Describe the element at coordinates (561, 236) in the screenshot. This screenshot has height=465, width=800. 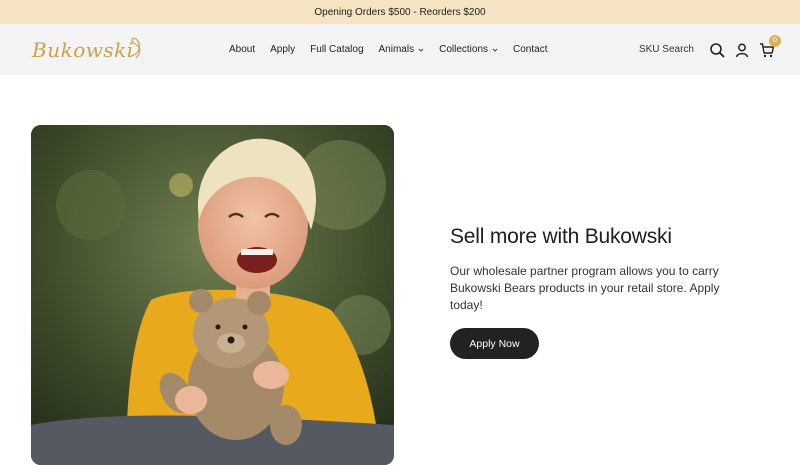
I see `hero-title: Sell more with Bukowski` at that location.